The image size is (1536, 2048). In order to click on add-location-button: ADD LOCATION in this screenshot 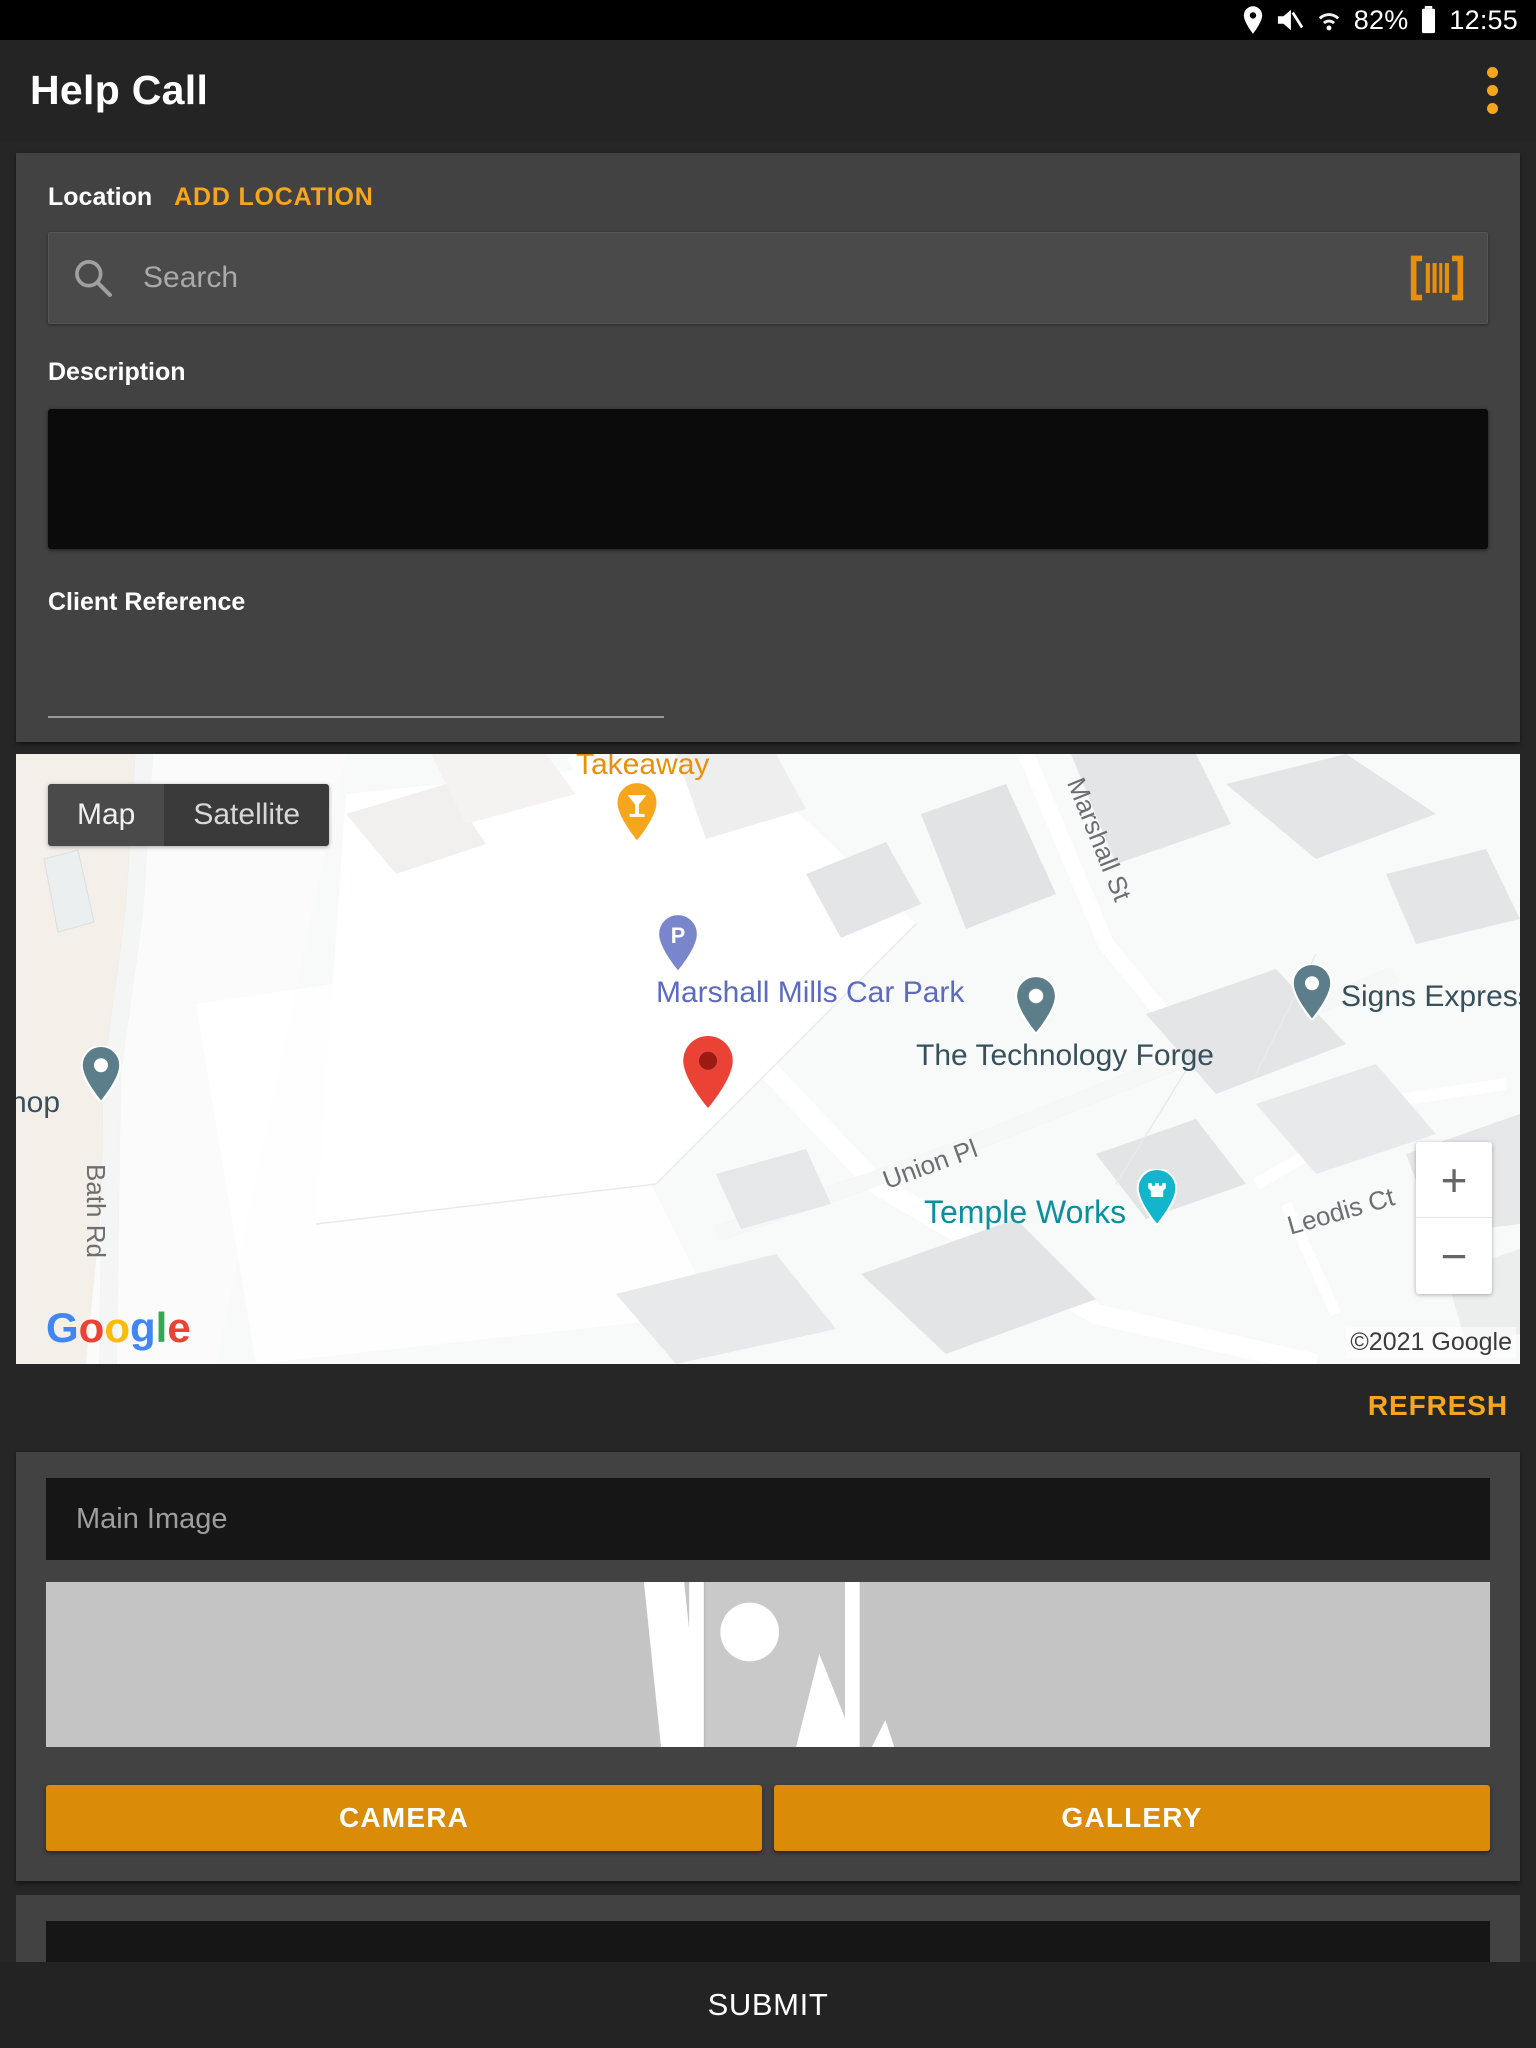, I will do `click(273, 197)`.